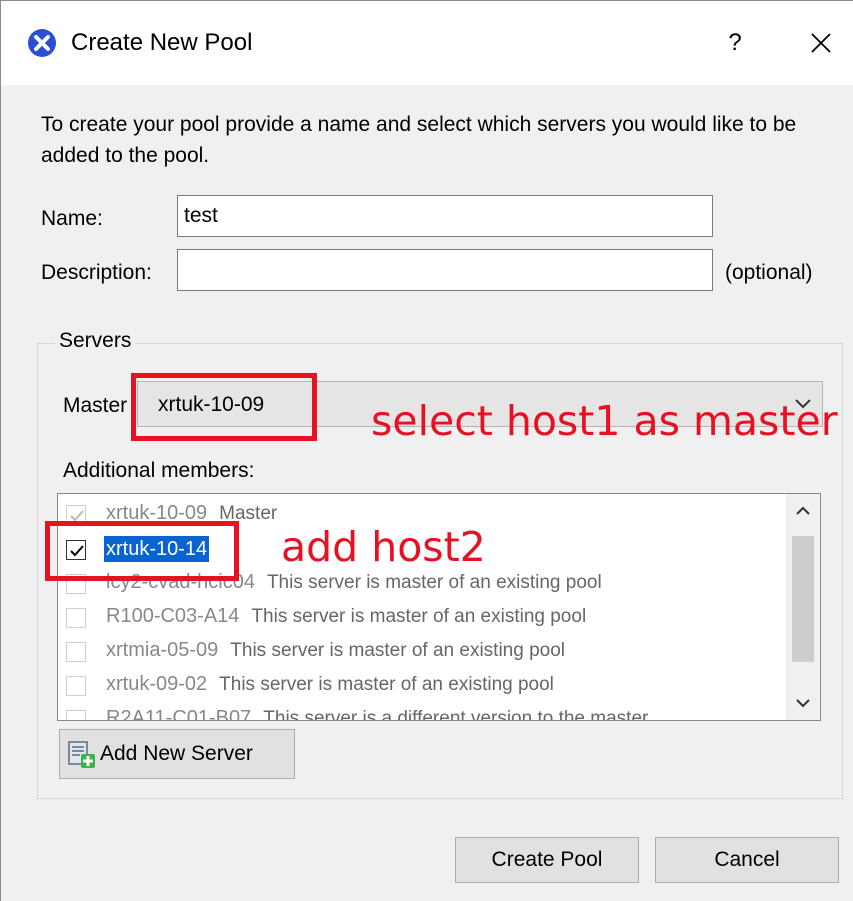 This screenshot has height=901, width=853. Describe the element at coordinates (72, 218) in the screenshot. I see `name-label: Name:` at that location.